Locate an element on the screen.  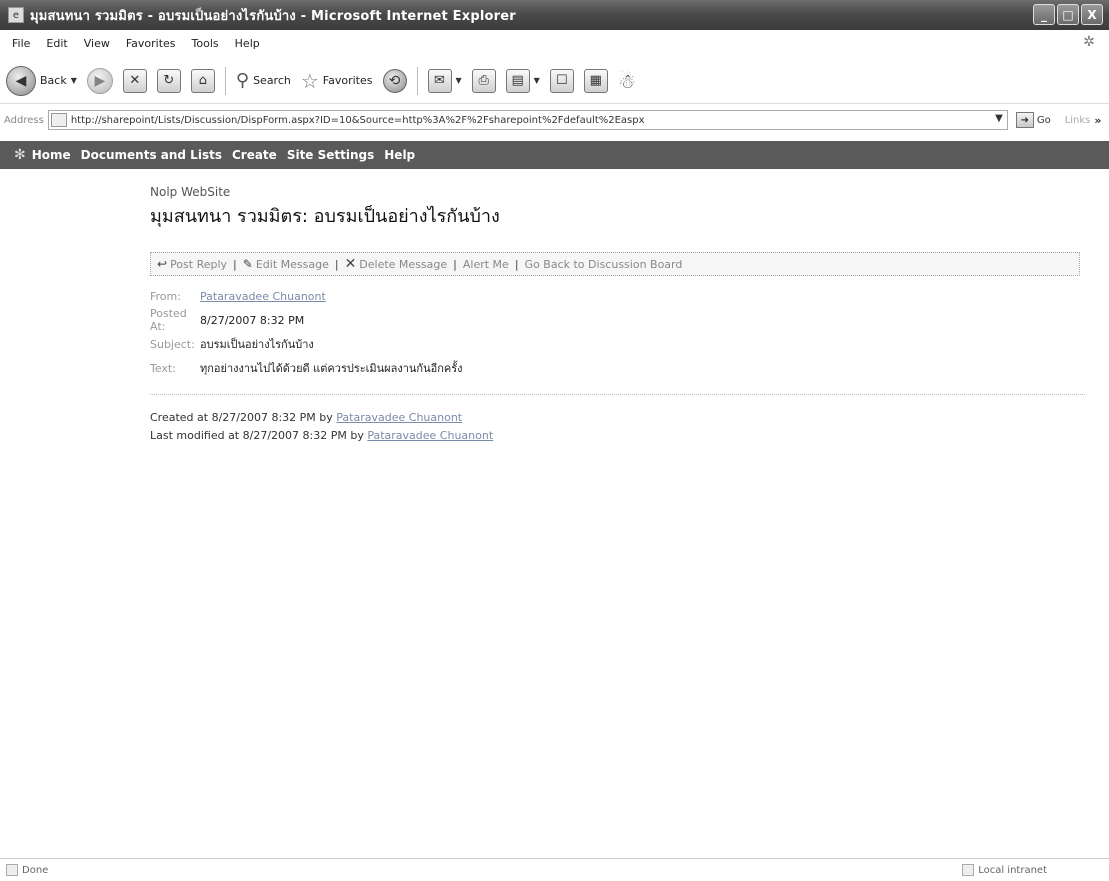
post-reply-button: ↩ Post Reply is located at coordinates (192, 264).